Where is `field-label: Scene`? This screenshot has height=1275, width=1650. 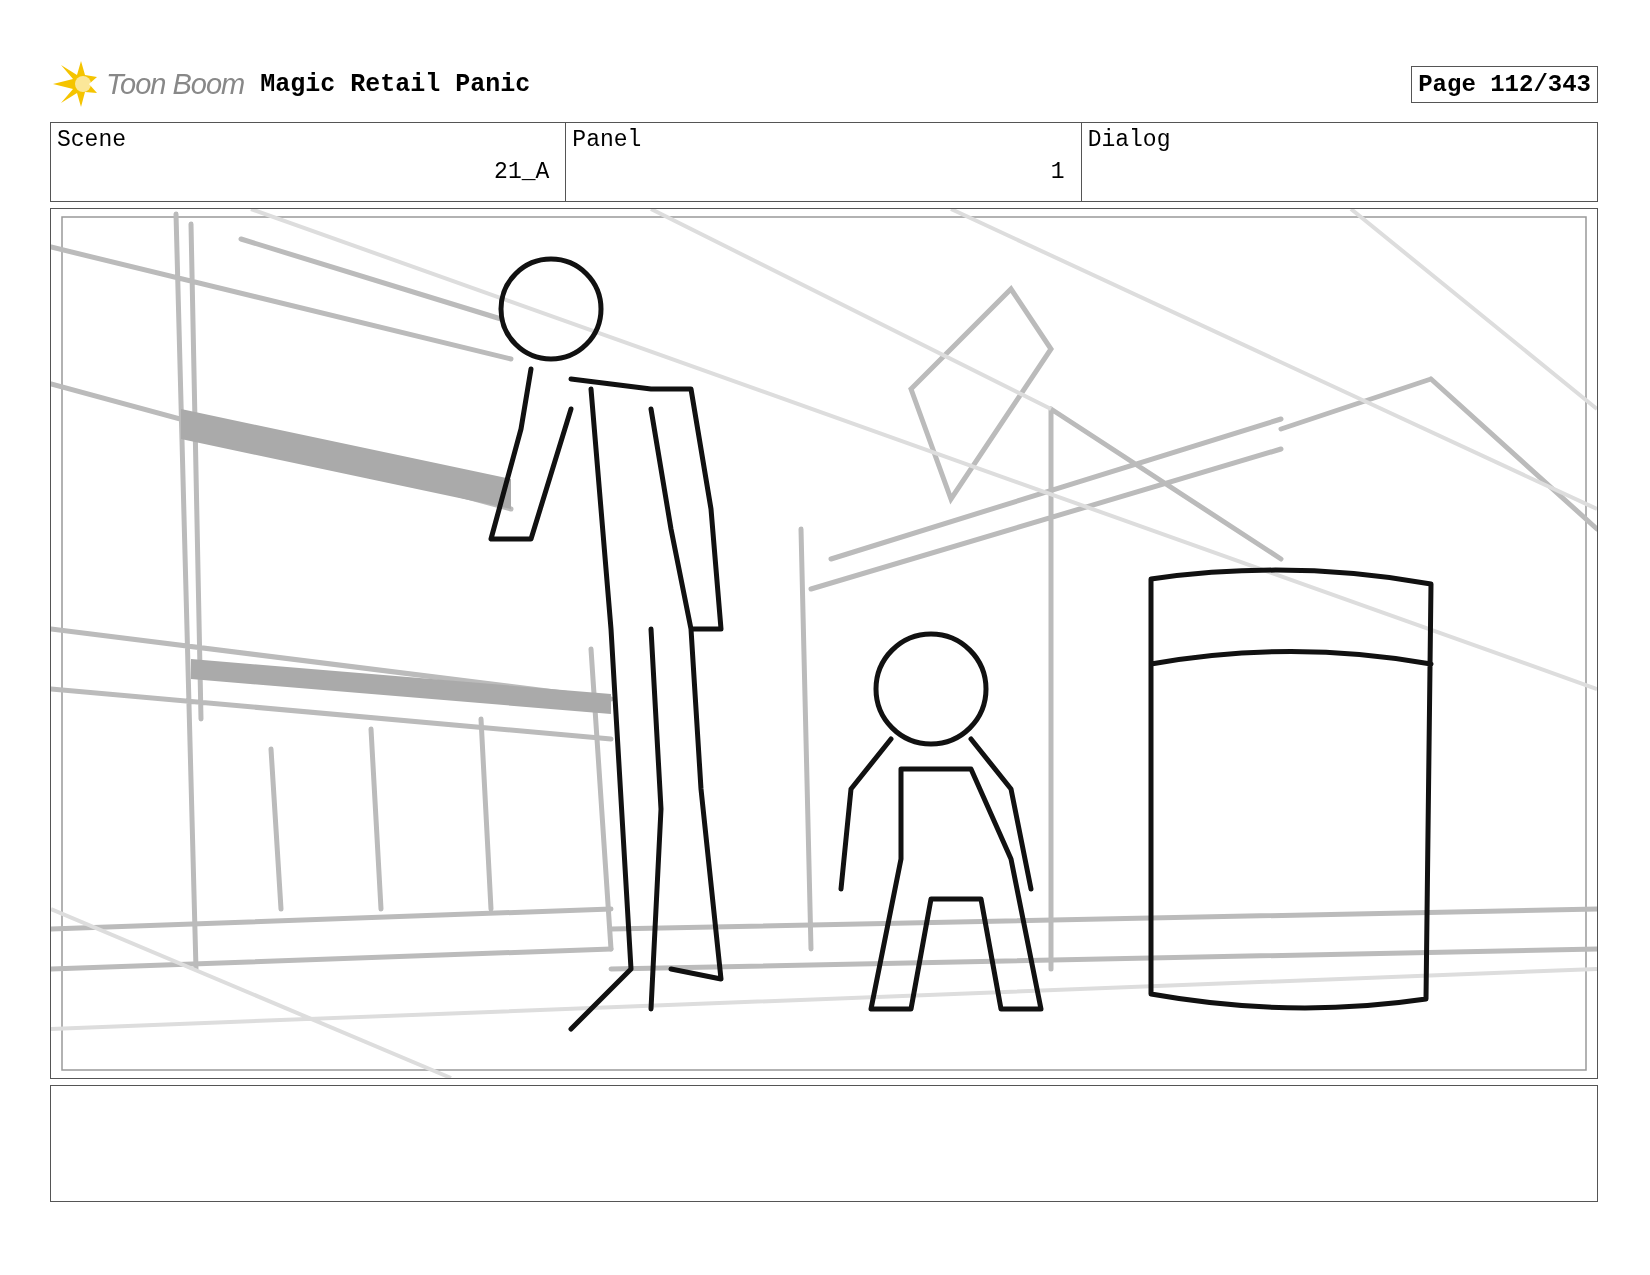
field-label: Scene is located at coordinates (91, 140).